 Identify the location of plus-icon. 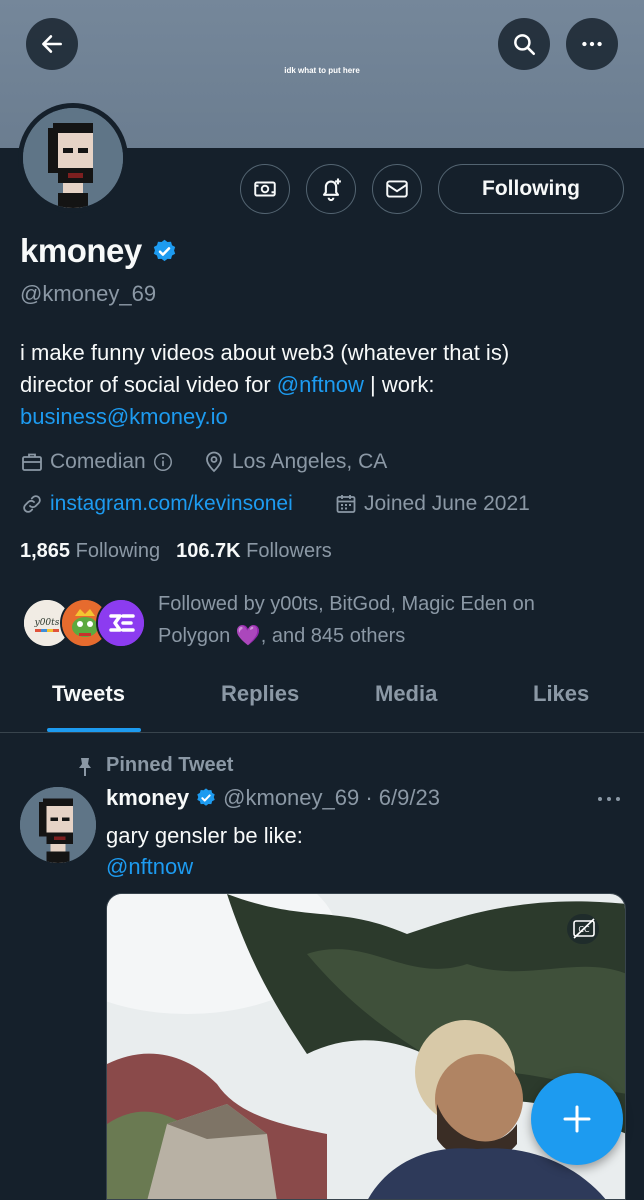
(577, 1119).